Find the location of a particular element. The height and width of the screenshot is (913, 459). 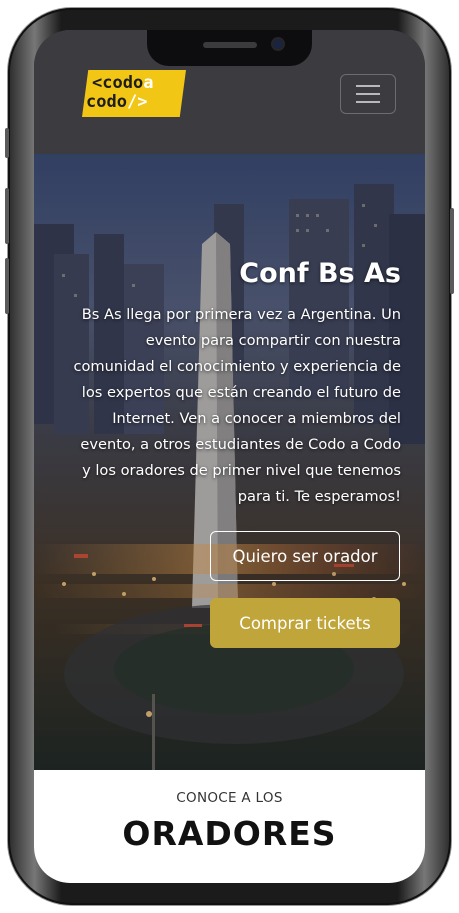

volume-down-button is located at coordinates (7, 286).